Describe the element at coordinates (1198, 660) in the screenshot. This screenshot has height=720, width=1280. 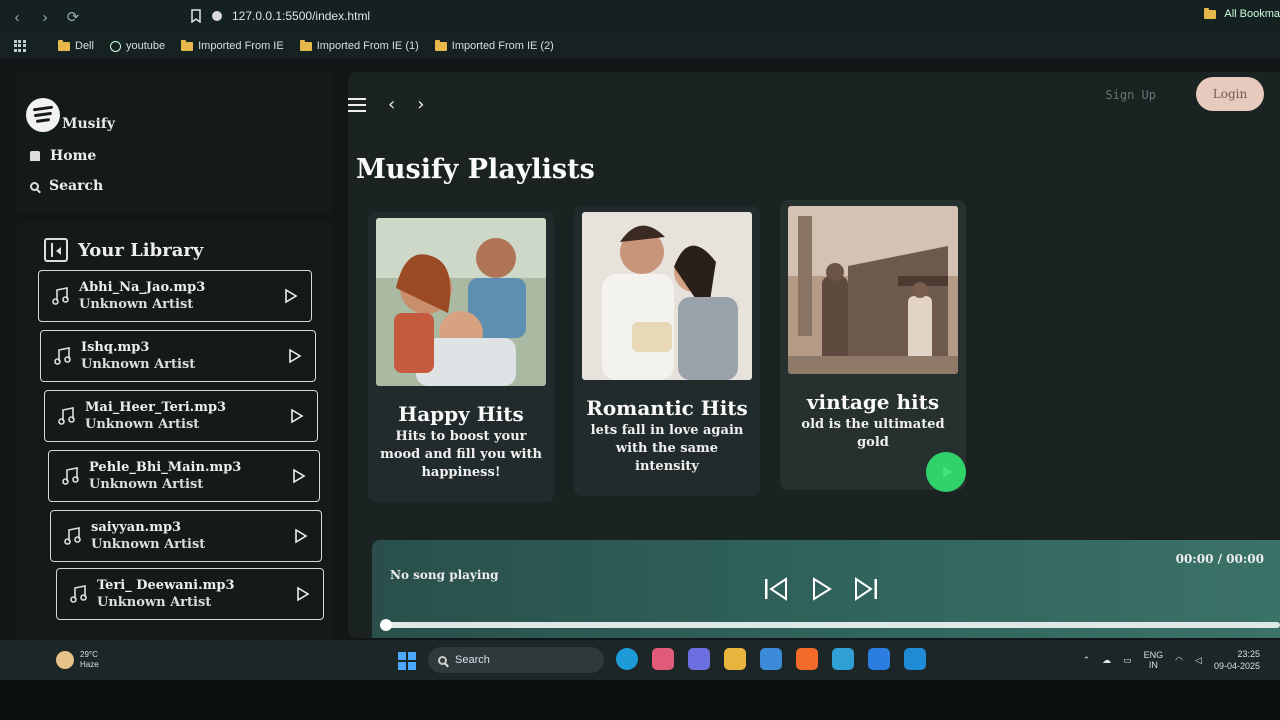
I see `volume-icon: ◁` at that location.